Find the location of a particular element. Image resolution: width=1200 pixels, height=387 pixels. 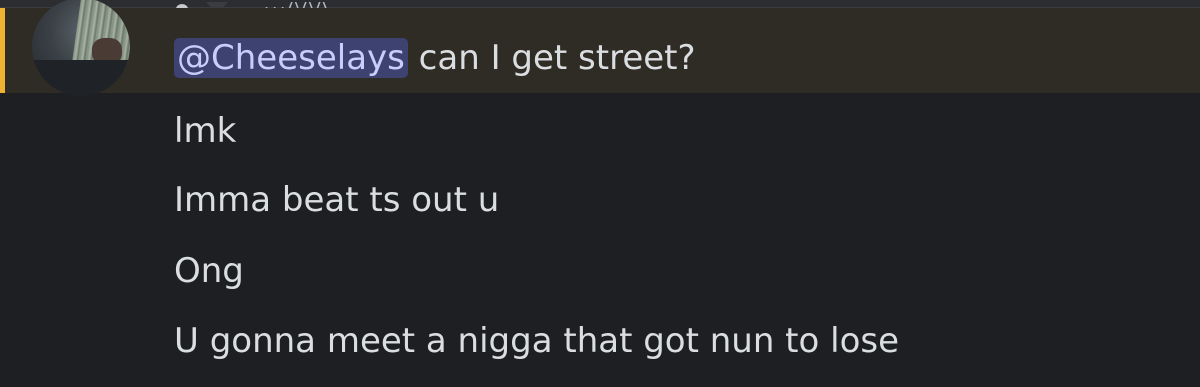

user-mention: @Cheeselays is located at coordinates (291, 58).